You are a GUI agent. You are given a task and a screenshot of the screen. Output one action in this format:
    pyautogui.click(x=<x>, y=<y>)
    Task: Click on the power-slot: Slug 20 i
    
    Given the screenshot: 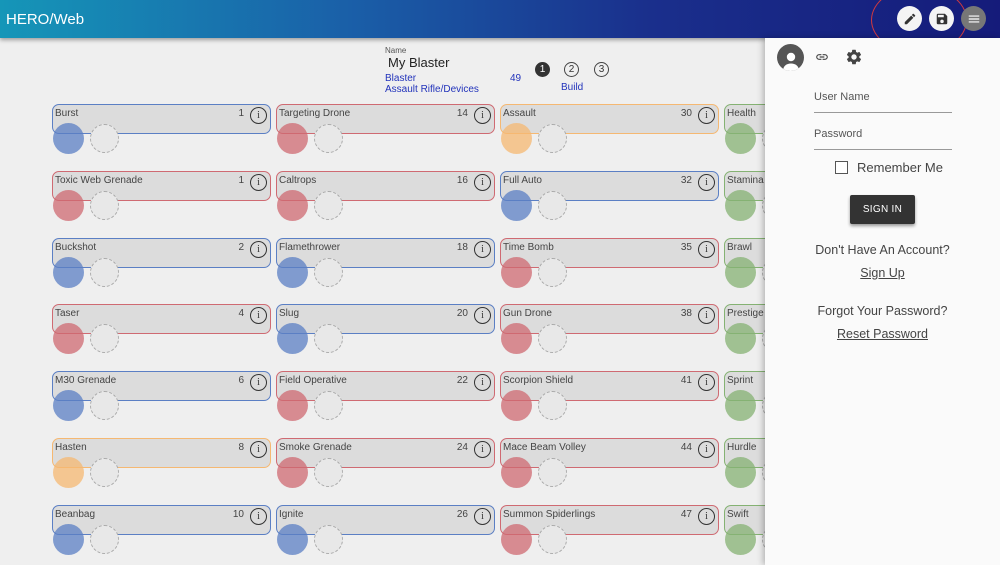 What is the action you would take?
    pyautogui.click(x=385, y=319)
    